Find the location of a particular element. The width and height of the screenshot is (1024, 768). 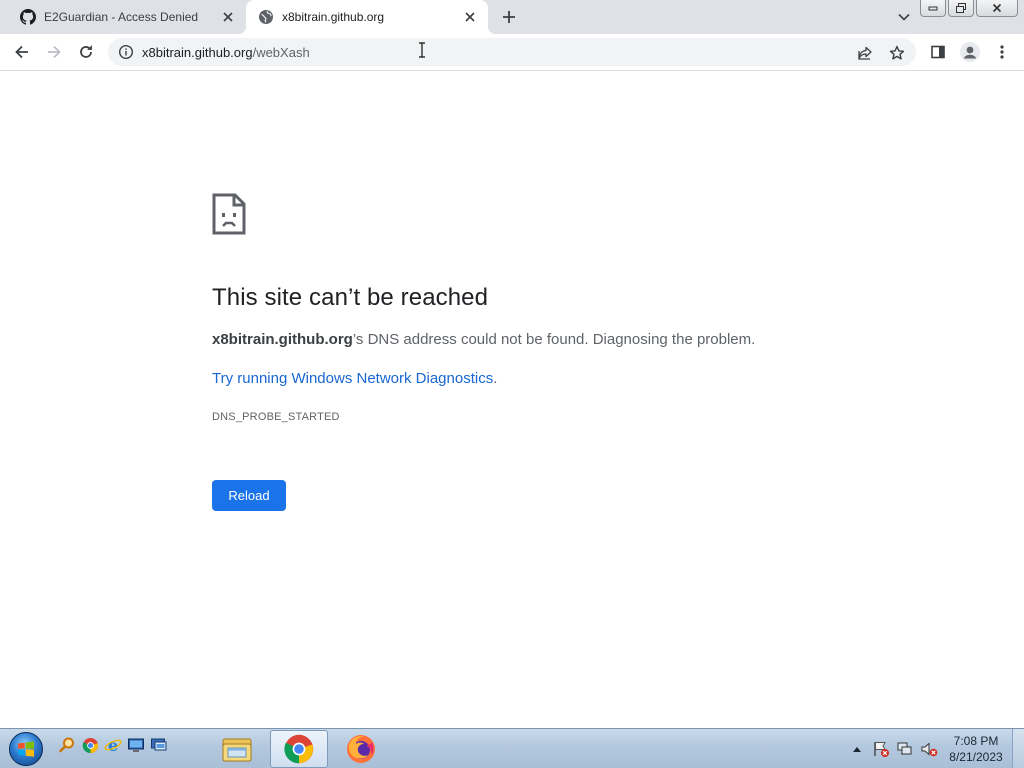

file-explorer-icon is located at coordinates (237, 750).